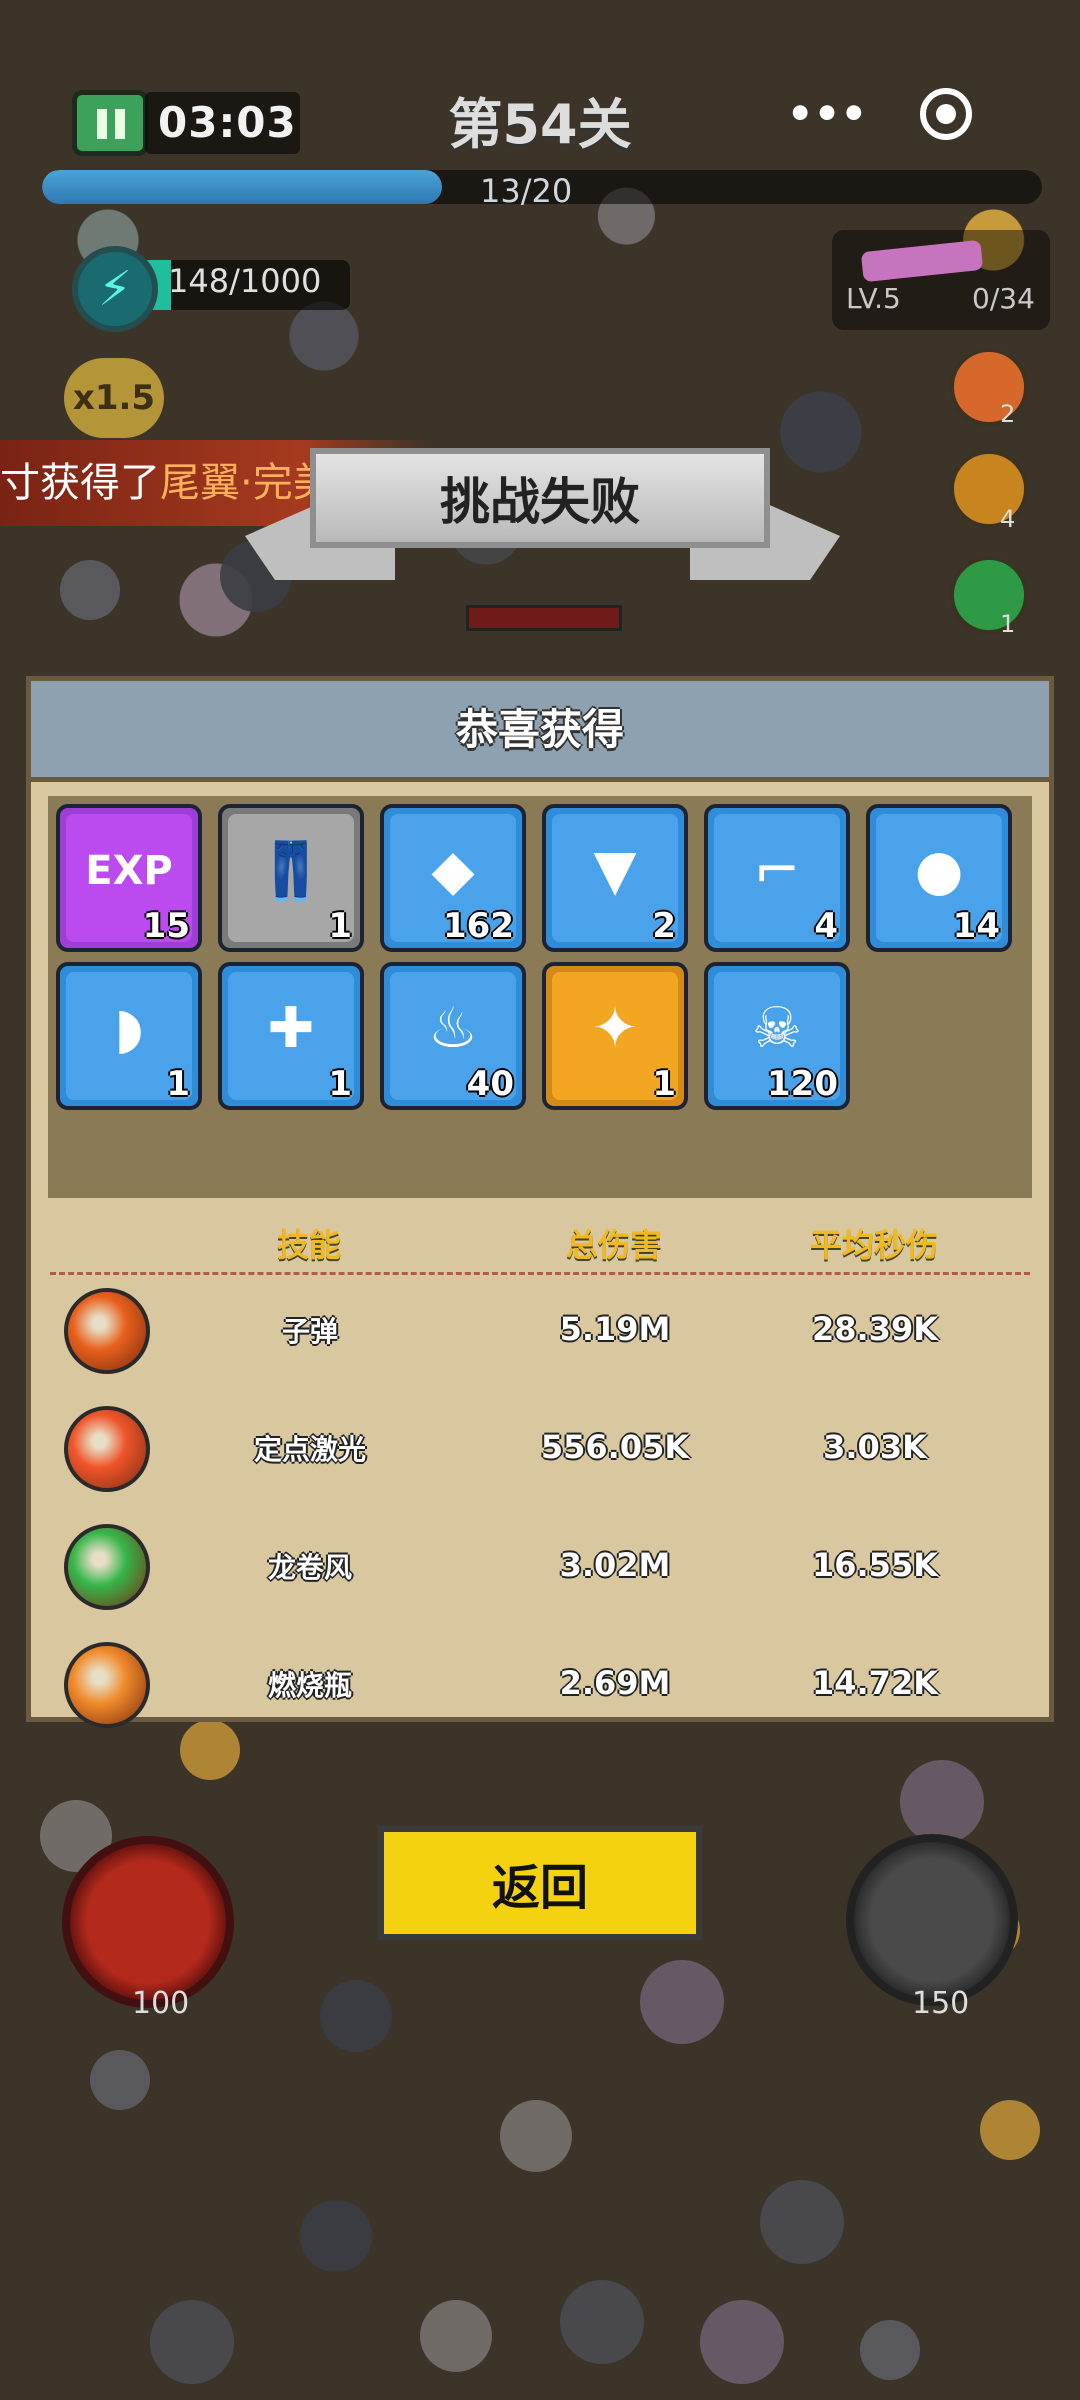  What do you see at coordinates (664, 926) in the screenshot?
I see `reward-qty: 2` at bounding box center [664, 926].